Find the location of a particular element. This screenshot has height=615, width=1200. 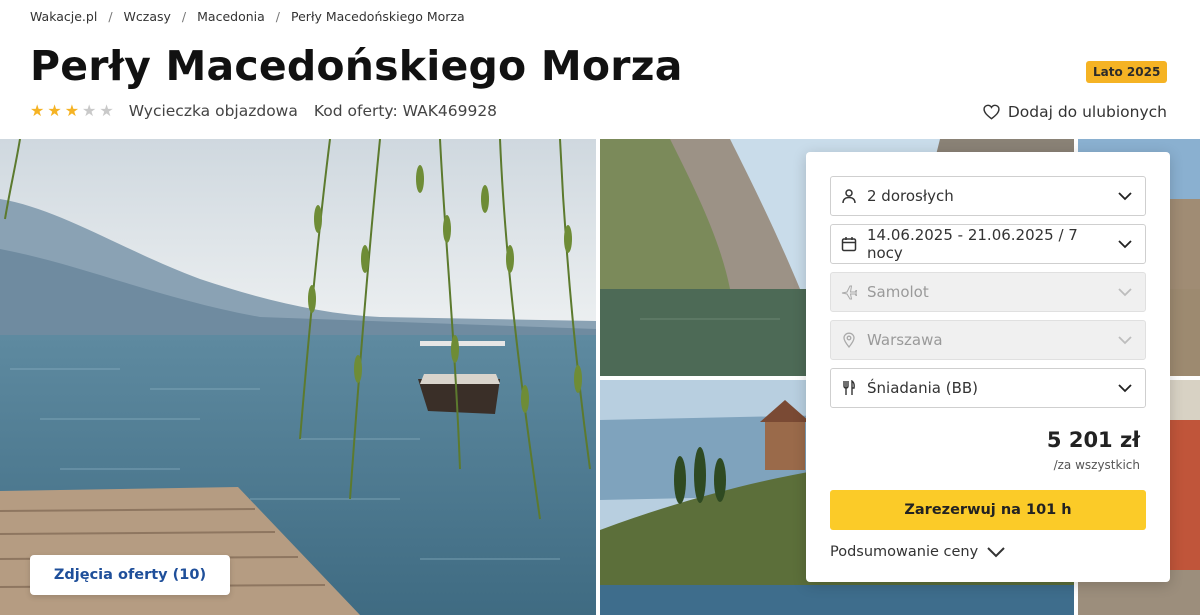

cutlery-icon is located at coordinates (849, 388).